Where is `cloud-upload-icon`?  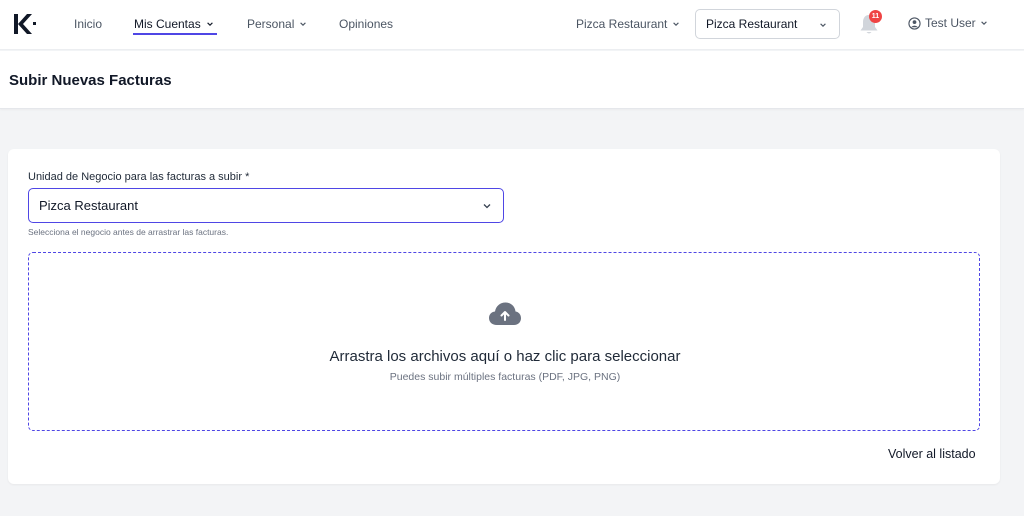
cloud-upload-icon is located at coordinates (505, 313).